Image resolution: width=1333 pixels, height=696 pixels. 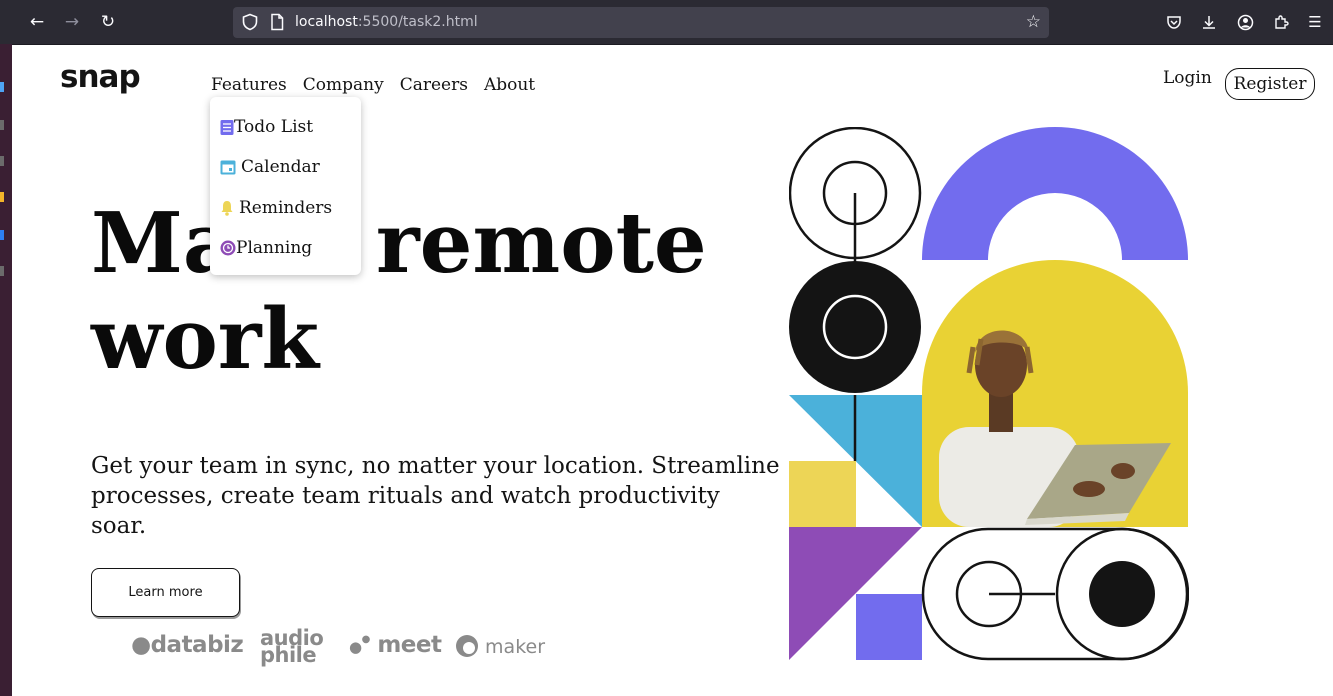 What do you see at coordinates (326, 22) in the screenshot?
I see `url-host: localhost` at bounding box center [326, 22].